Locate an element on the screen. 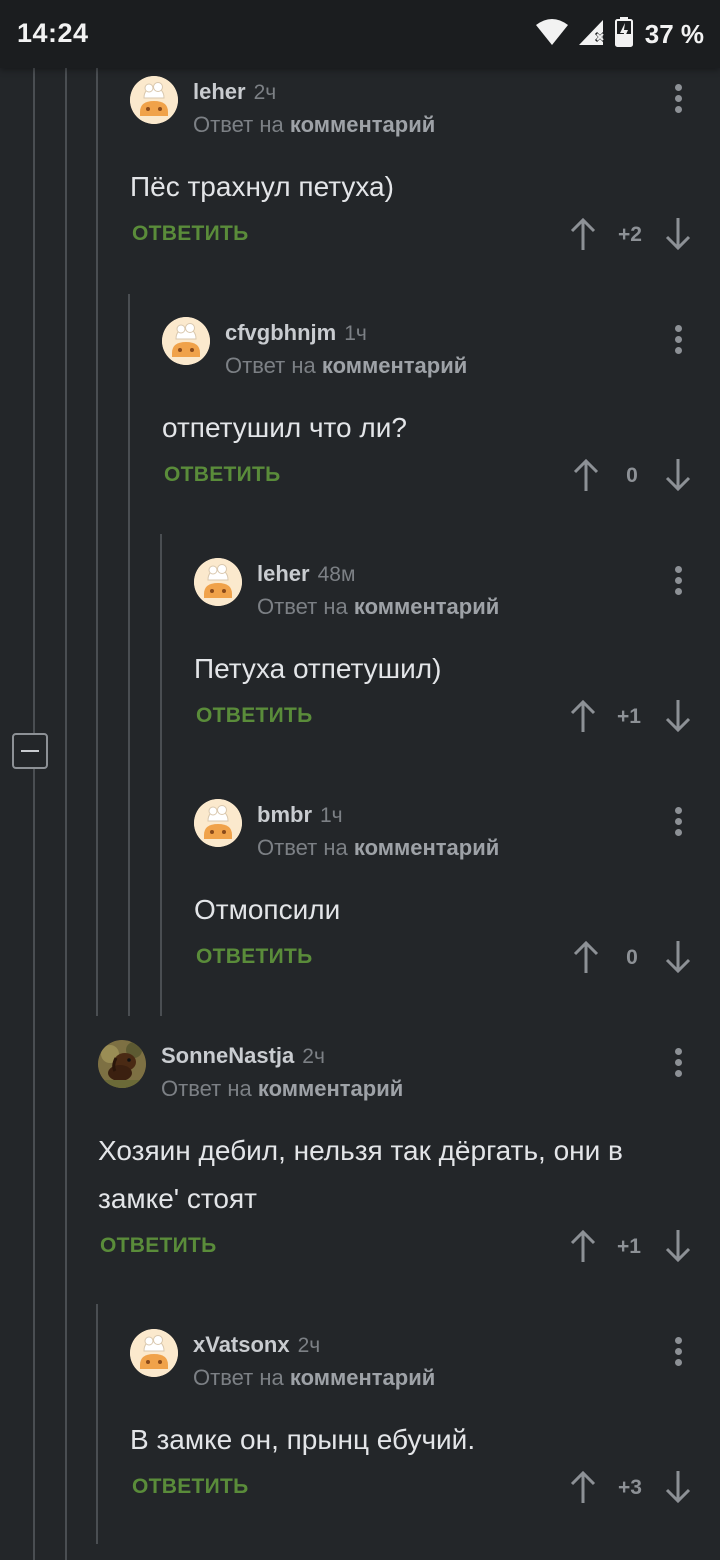  status-icons: 37 % is located at coordinates (619, 34).